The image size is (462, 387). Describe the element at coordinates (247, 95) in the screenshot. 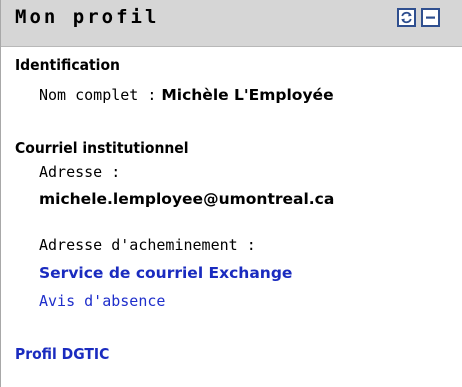

I see `full-name-value: Michèle L'Employée` at that location.